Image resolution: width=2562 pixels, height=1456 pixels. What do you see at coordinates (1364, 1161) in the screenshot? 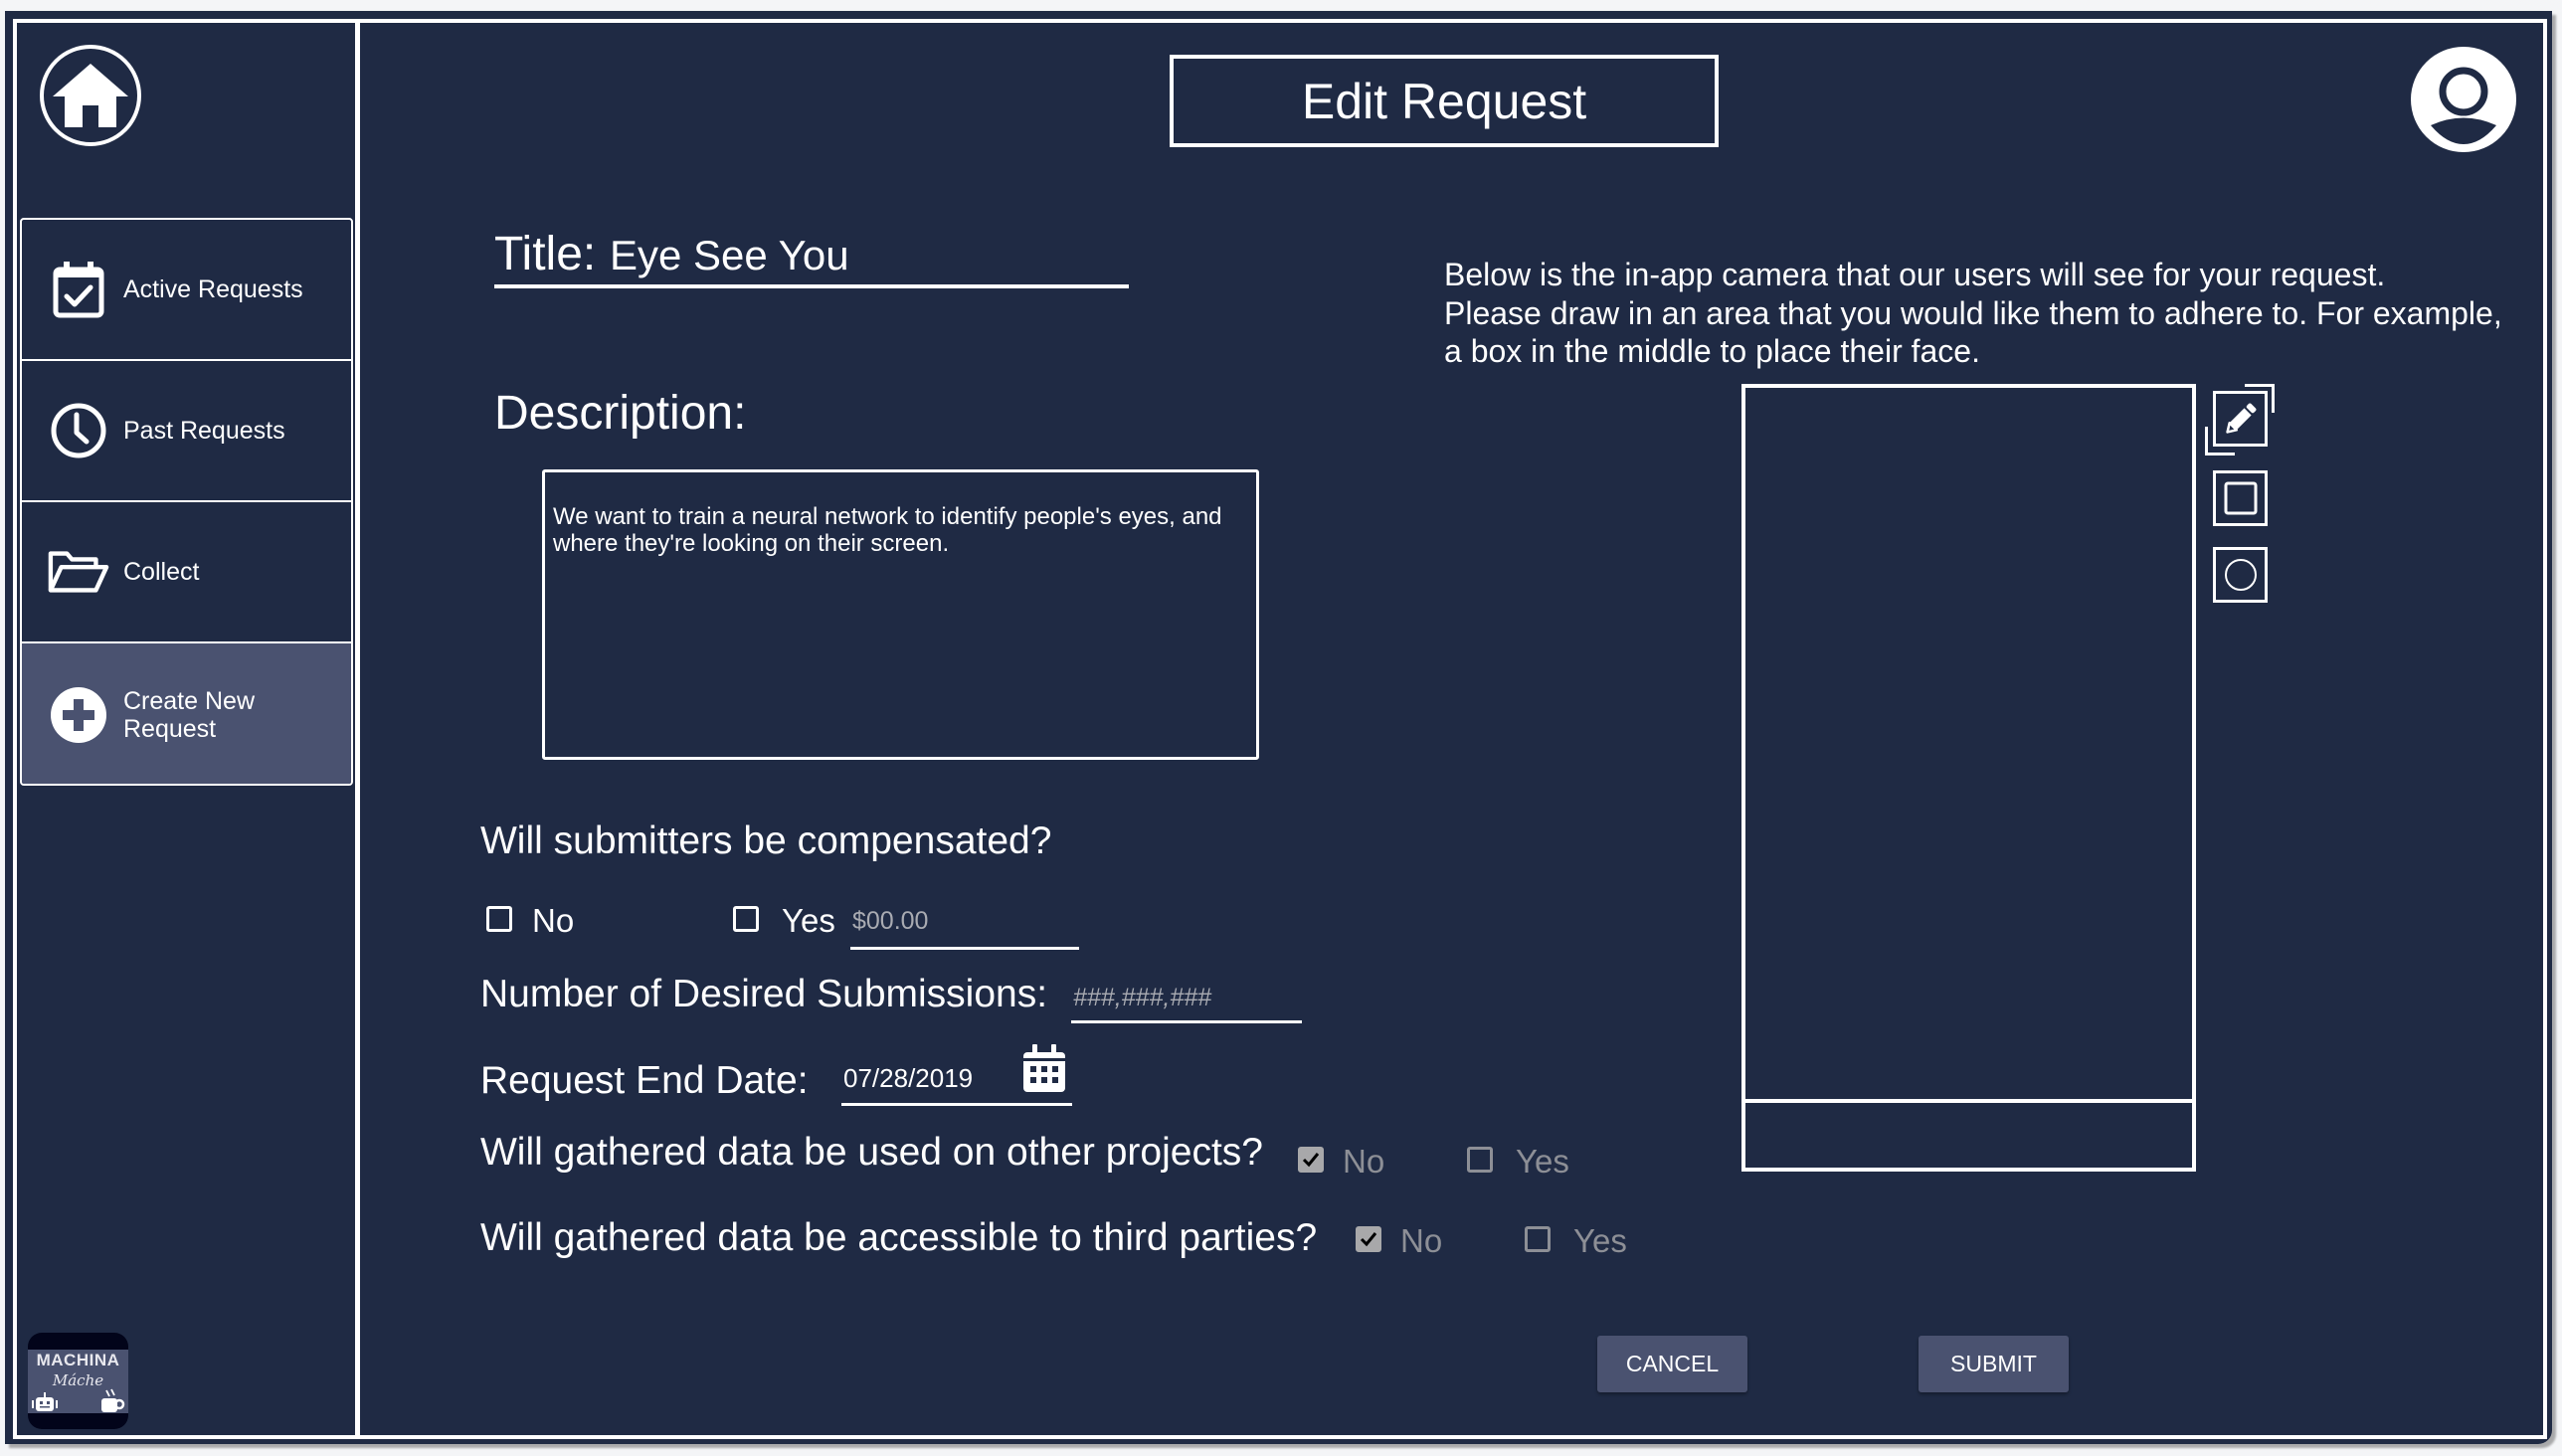
I see `other-projects-no-label: No` at bounding box center [1364, 1161].